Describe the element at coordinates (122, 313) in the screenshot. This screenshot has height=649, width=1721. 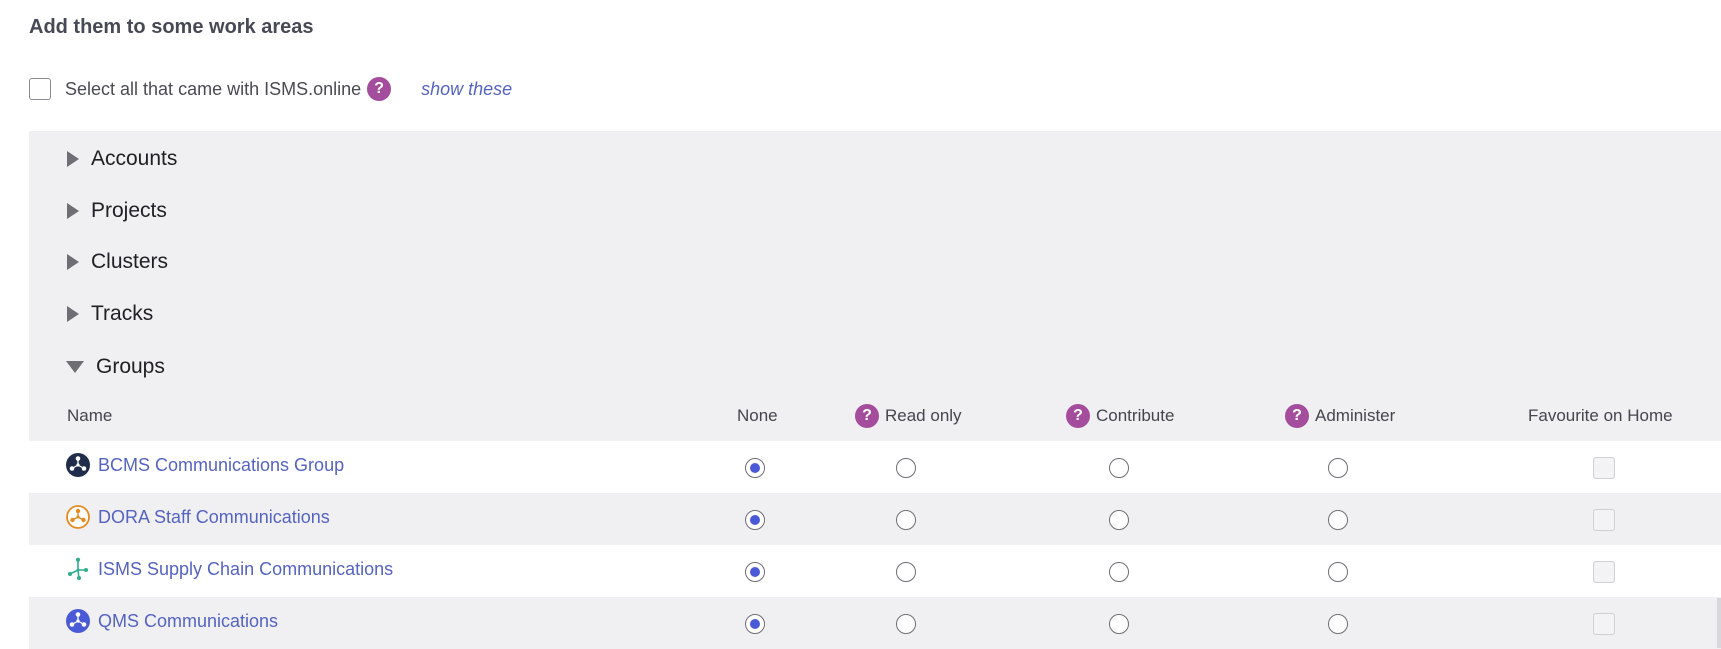
I see `section-label: Tracks` at that location.